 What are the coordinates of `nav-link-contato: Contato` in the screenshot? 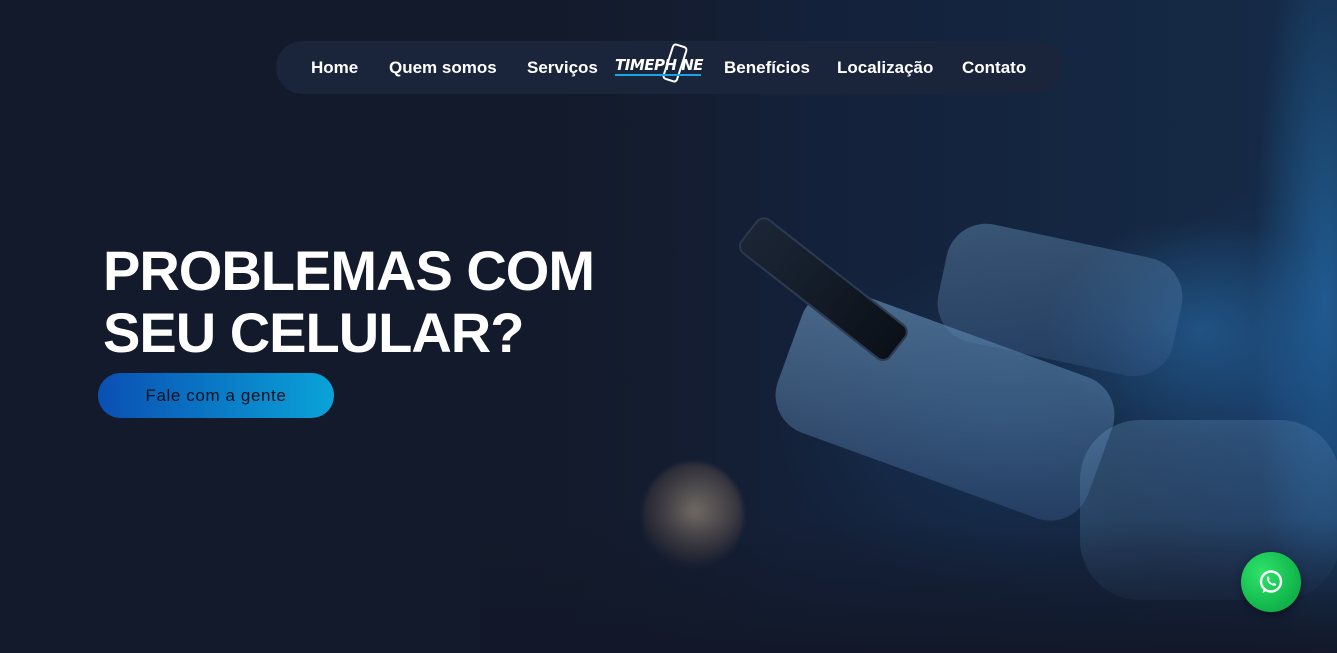 It's located at (994, 67).